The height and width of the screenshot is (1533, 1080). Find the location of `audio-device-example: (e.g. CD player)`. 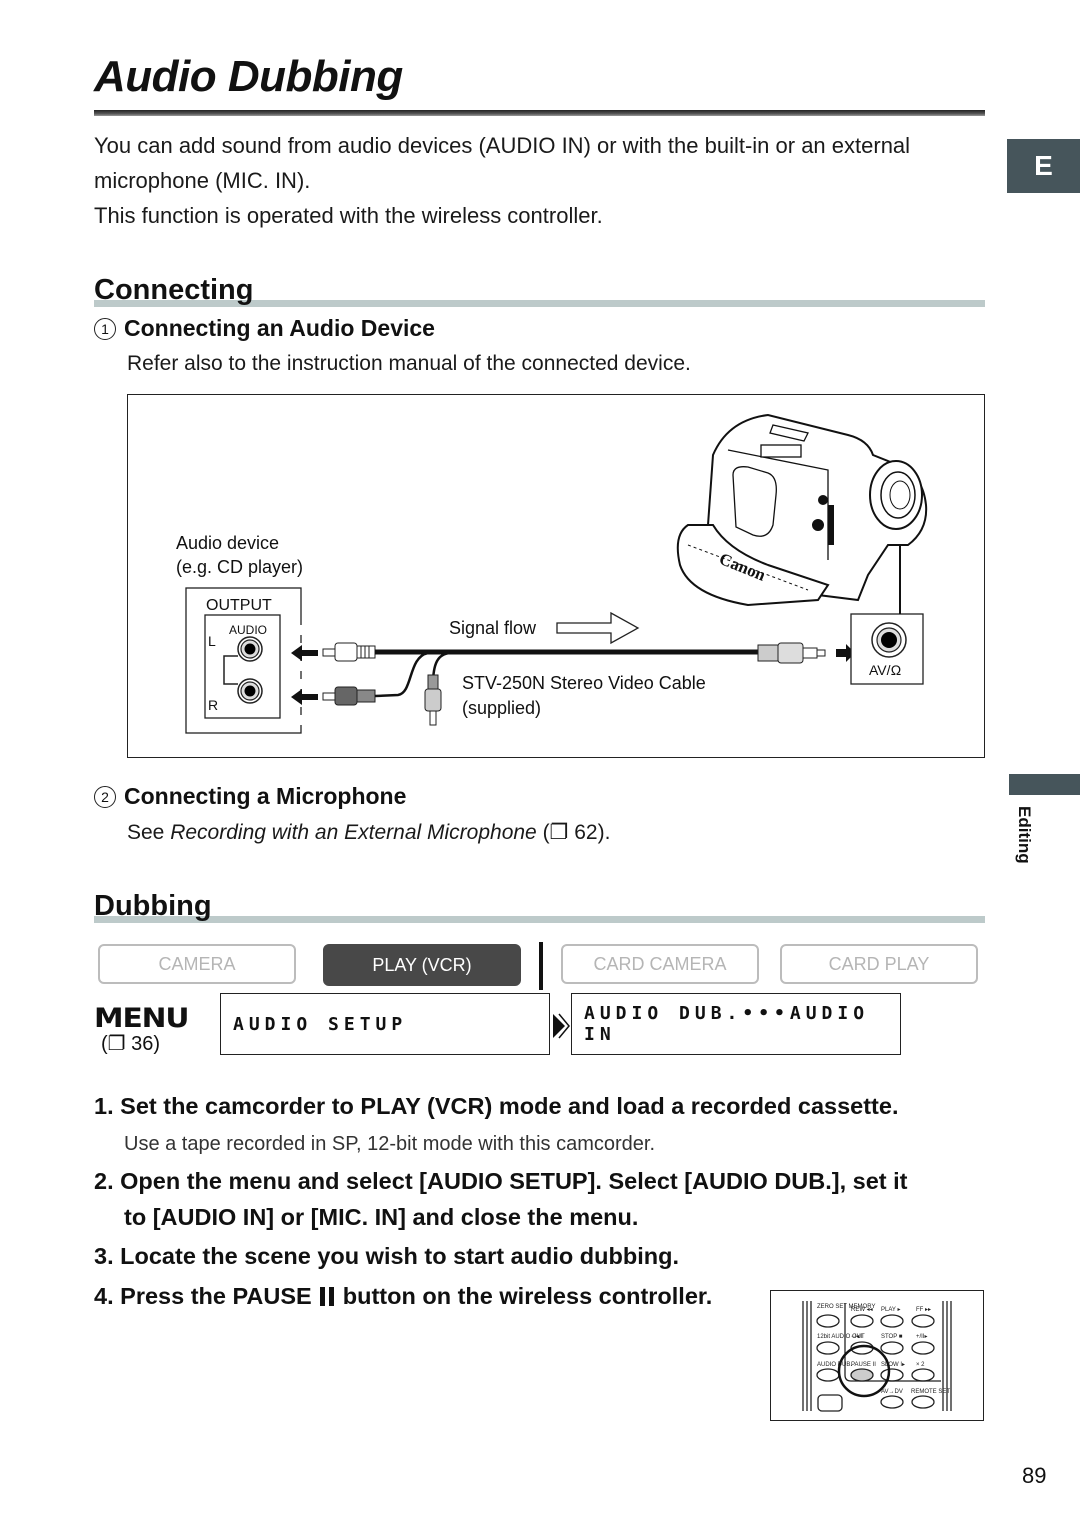

audio-device-example: (e.g. CD player) is located at coordinates (240, 567).